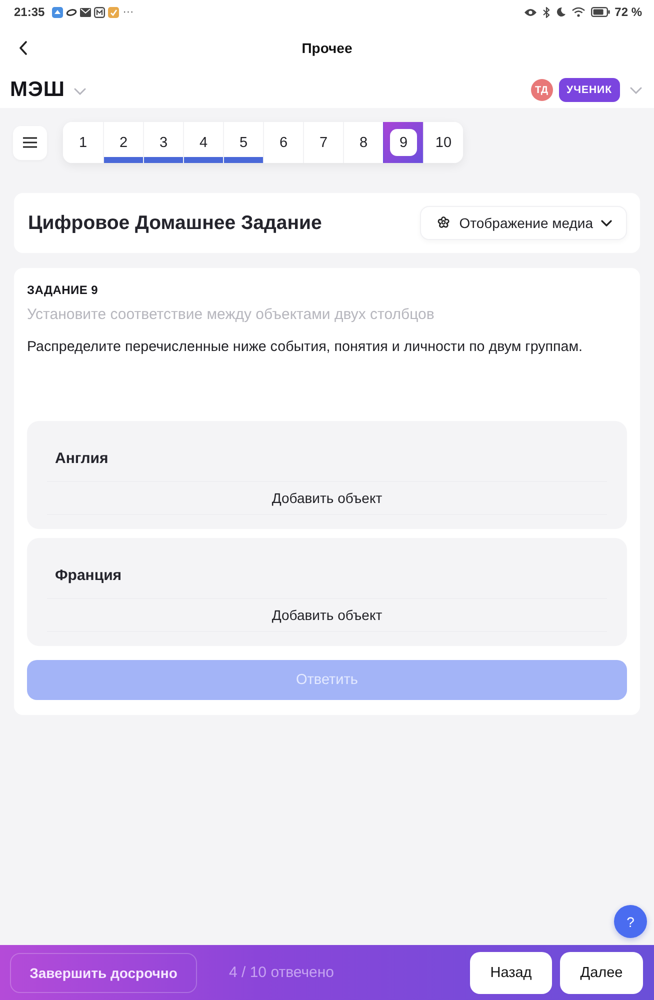 This screenshot has height=1000, width=654. What do you see at coordinates (578, 12) in the screenshot?
I see `wifi-icon` at bounding box center [578, 12].